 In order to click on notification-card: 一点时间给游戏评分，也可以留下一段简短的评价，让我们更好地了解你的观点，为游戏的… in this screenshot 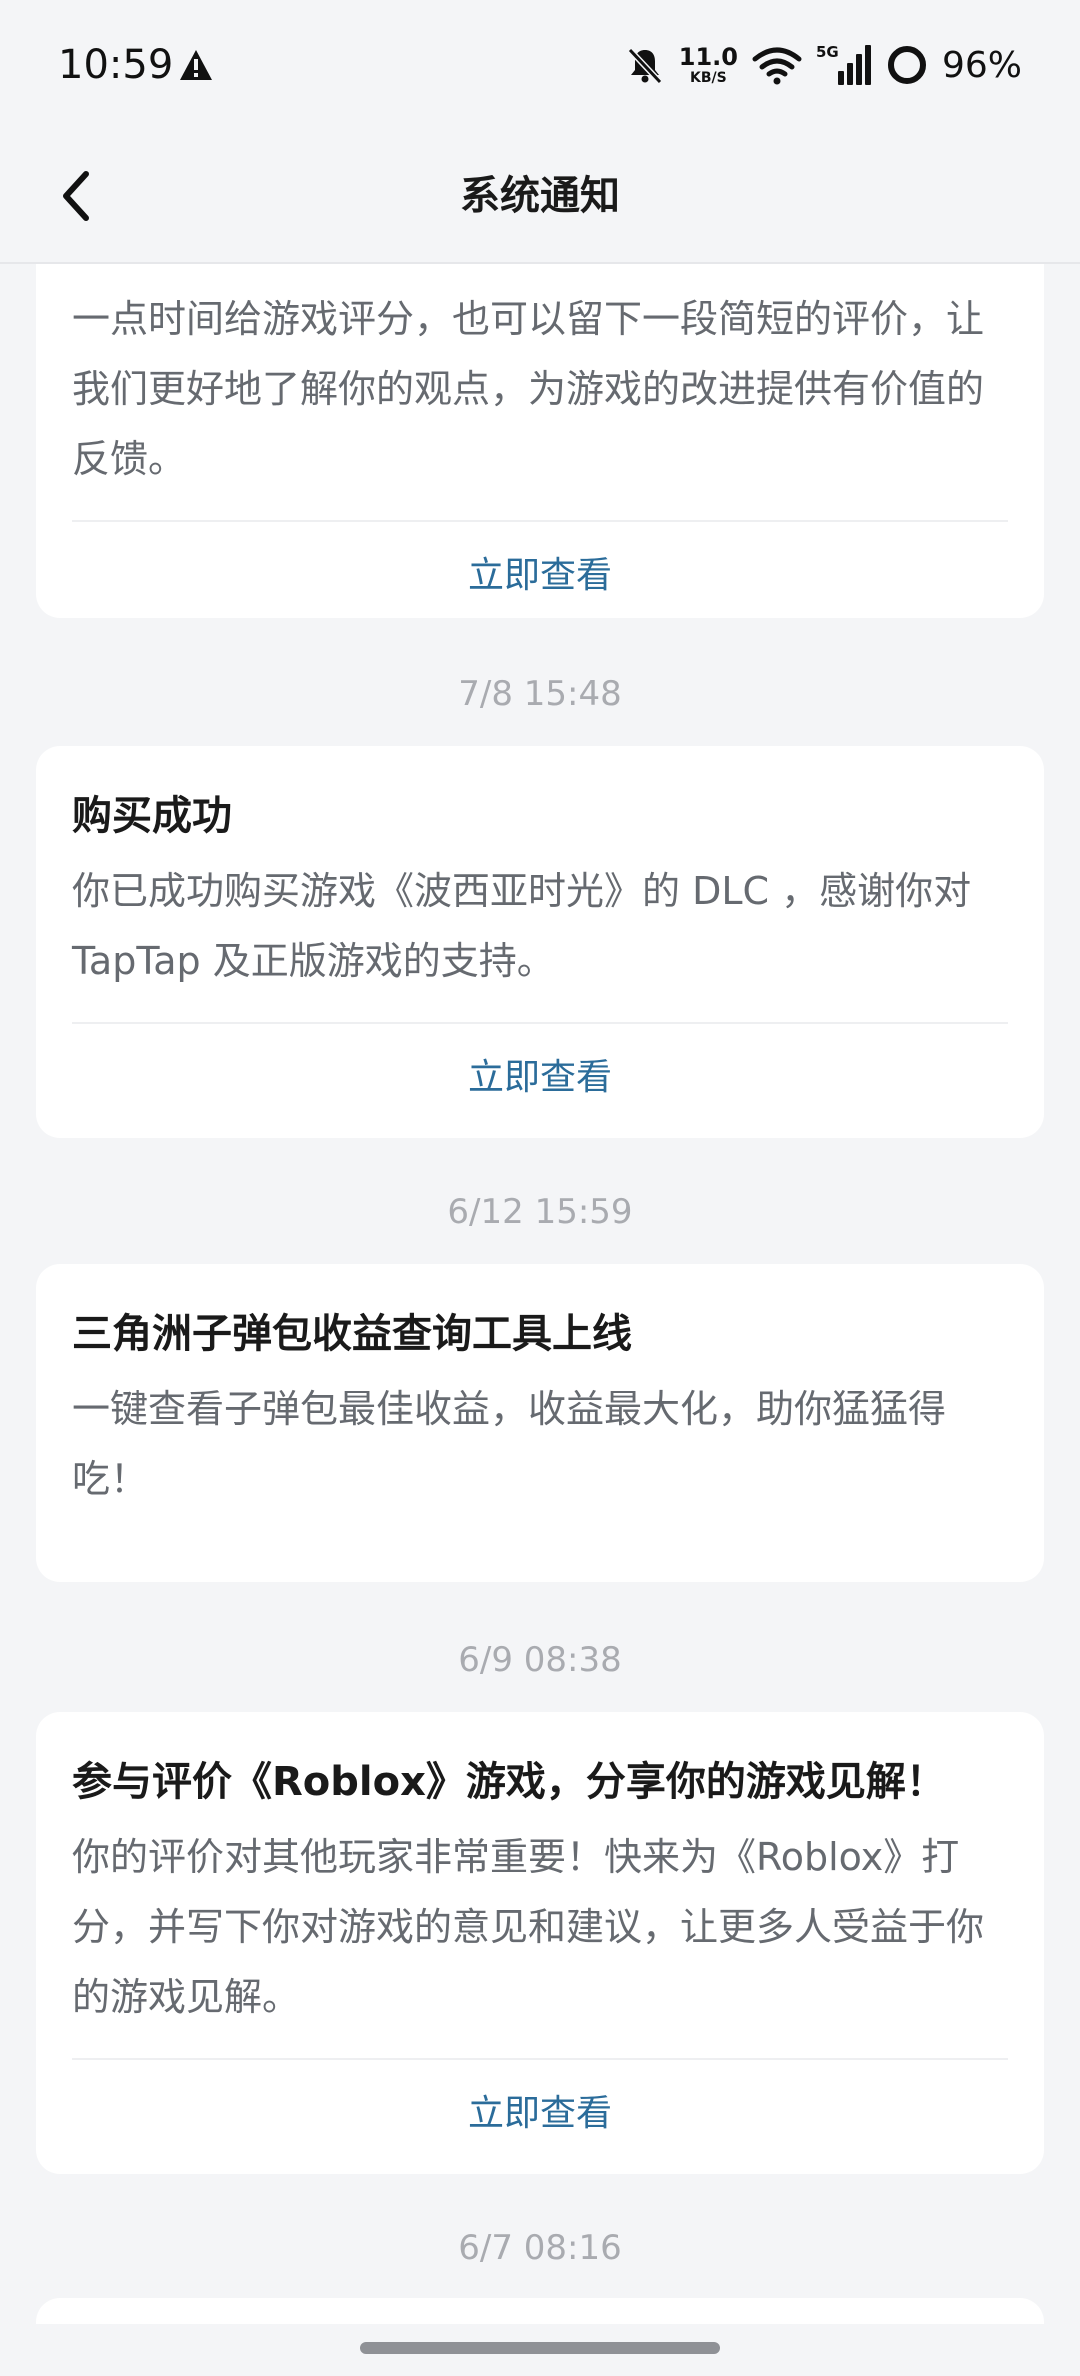, I will do `click(540, 441)`.